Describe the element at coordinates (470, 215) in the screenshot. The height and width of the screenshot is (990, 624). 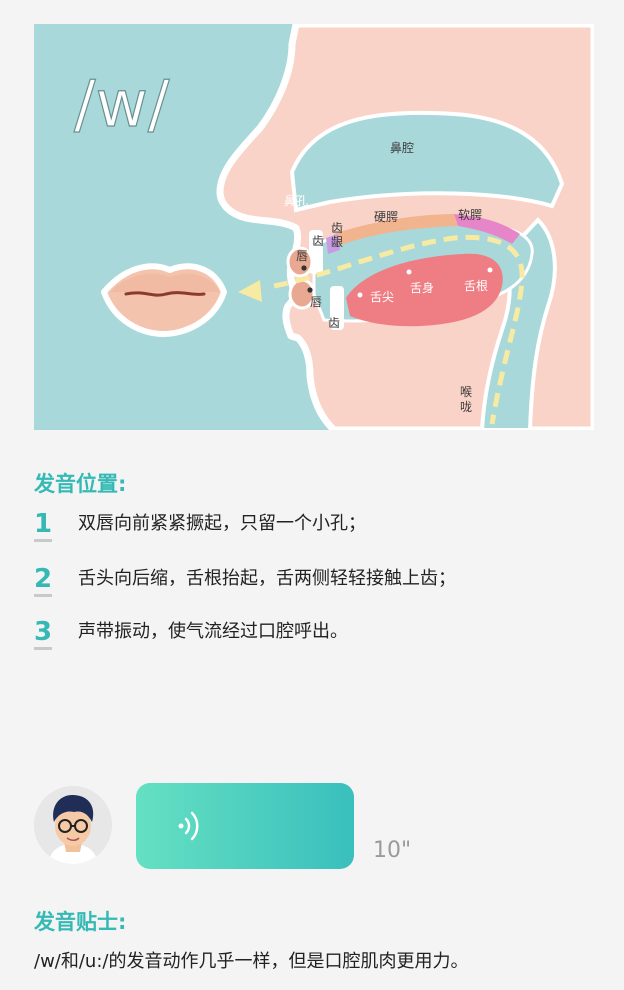
I see `label-soft-palate: 软腭` at that location.